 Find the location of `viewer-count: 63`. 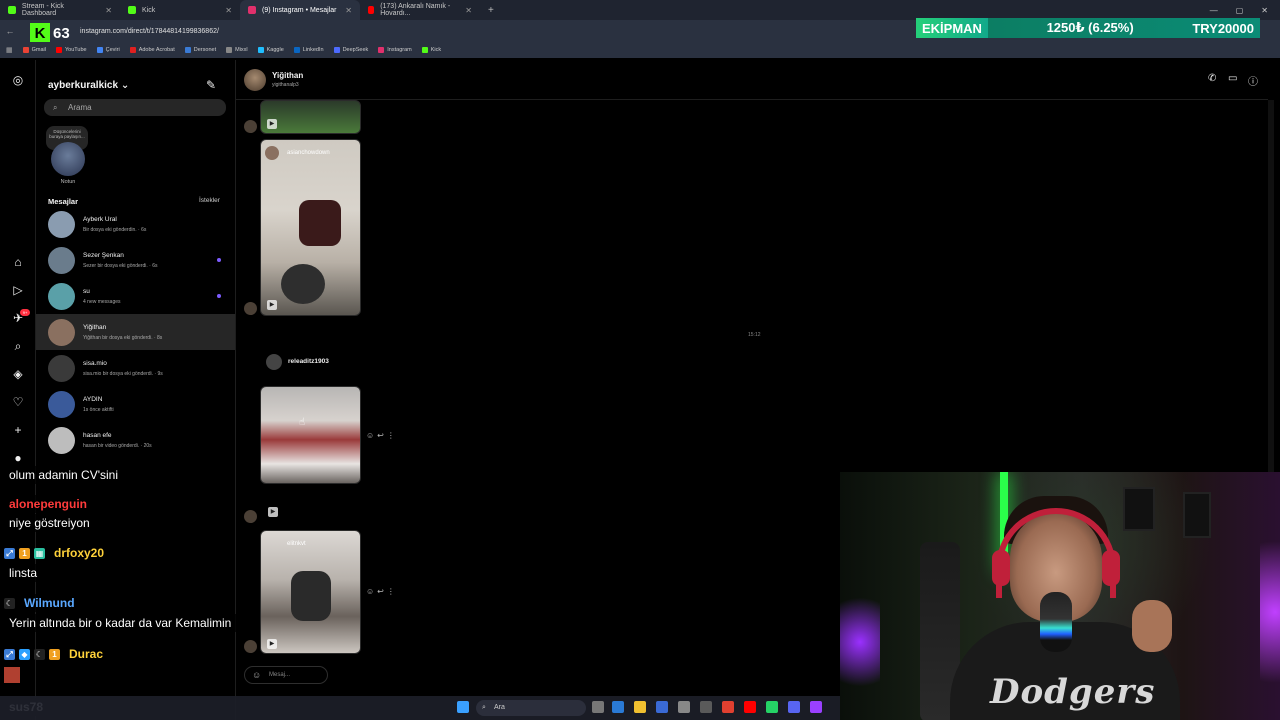

viewer-count: 63 is located at coordinates (61, 33).